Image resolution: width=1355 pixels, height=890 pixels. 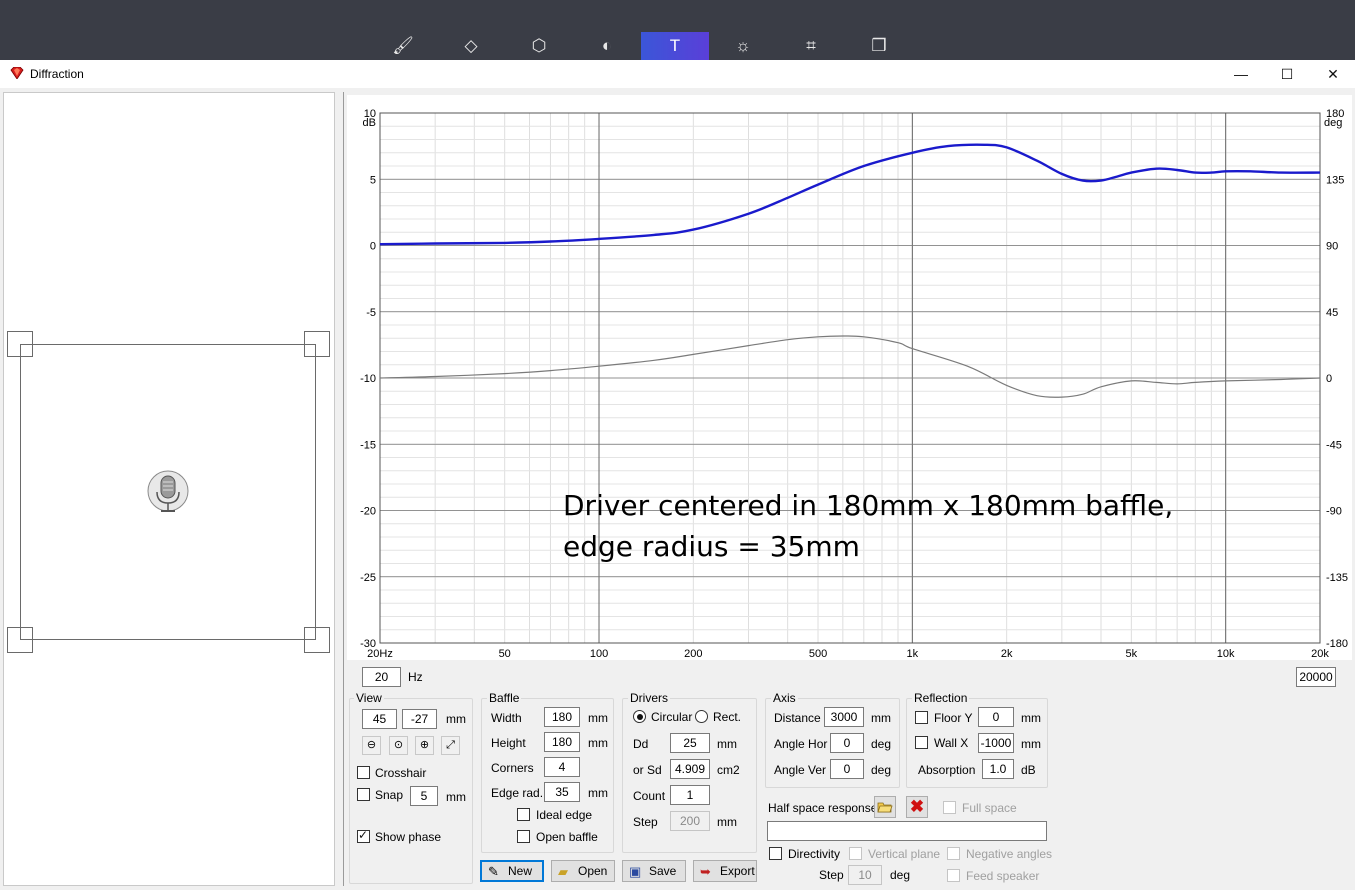 What do you see at coordinates (907, 831) in the screenshot?
I see `half-space-path-field` at bounding box center [907, 831].